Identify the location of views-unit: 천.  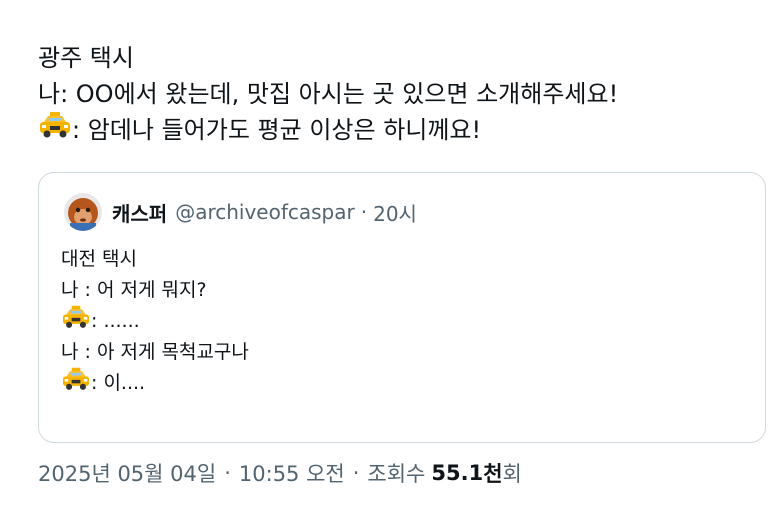
(493, 474).